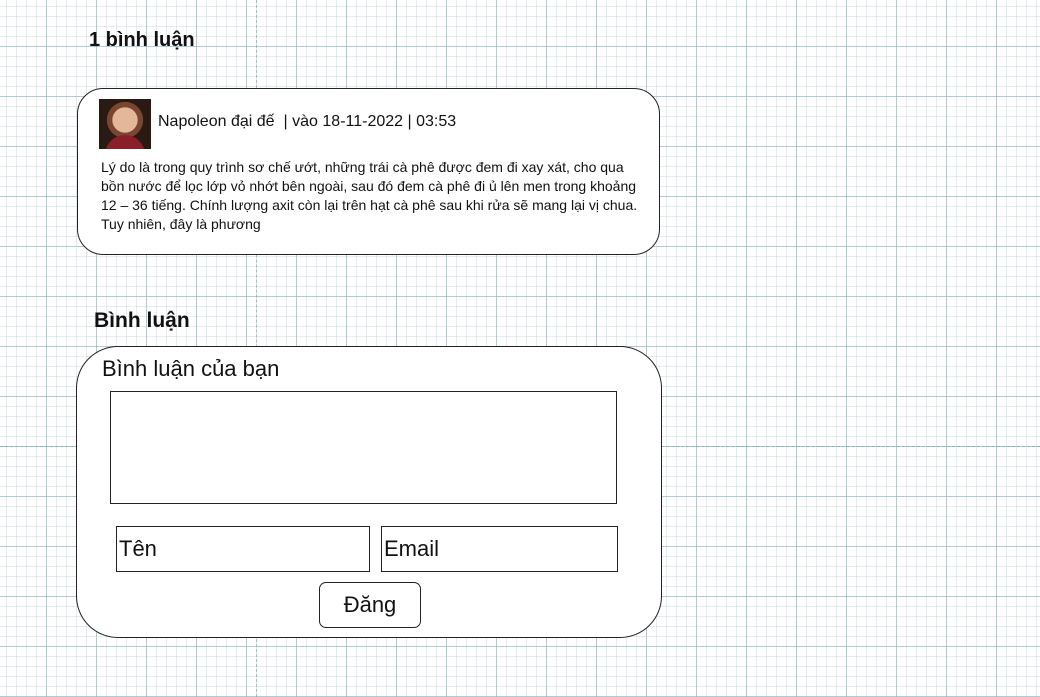 This screenshot has height=697, width=1040. Describe the element at coordinates (370, 605) in the screenshot. I see `submit-button: Đăng` at that location.